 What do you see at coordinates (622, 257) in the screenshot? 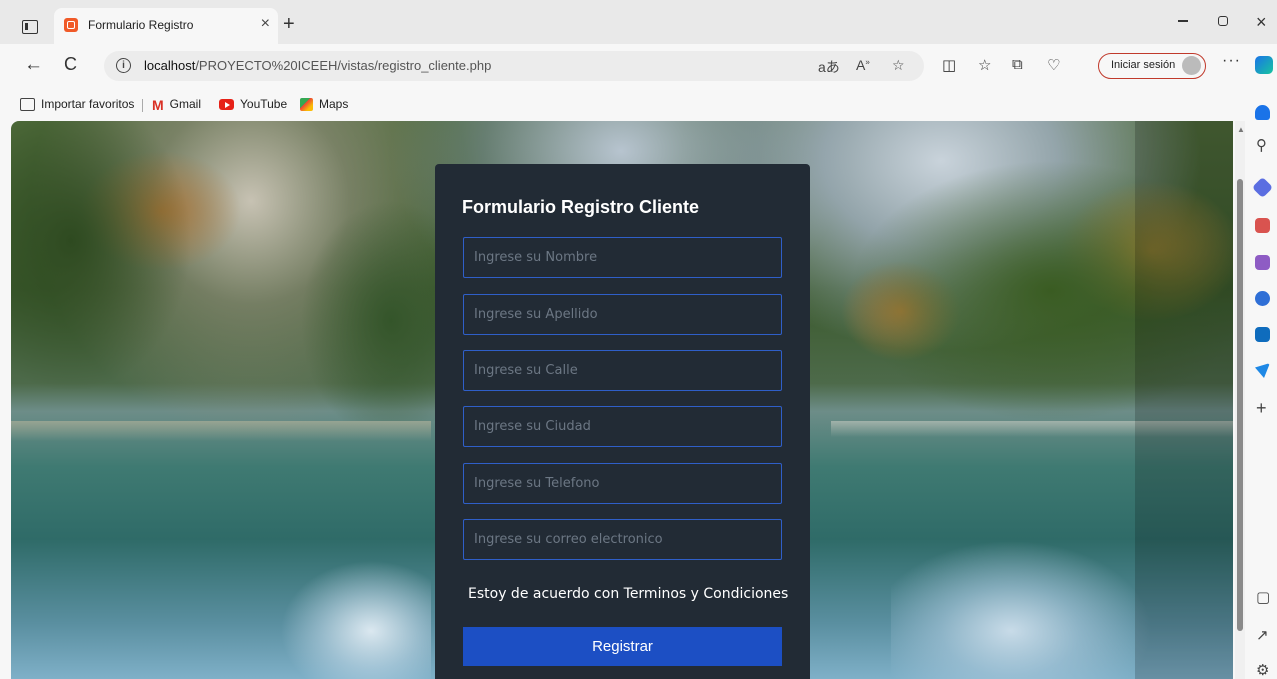
I see `nombre-input` at bounding box center [622, 257].